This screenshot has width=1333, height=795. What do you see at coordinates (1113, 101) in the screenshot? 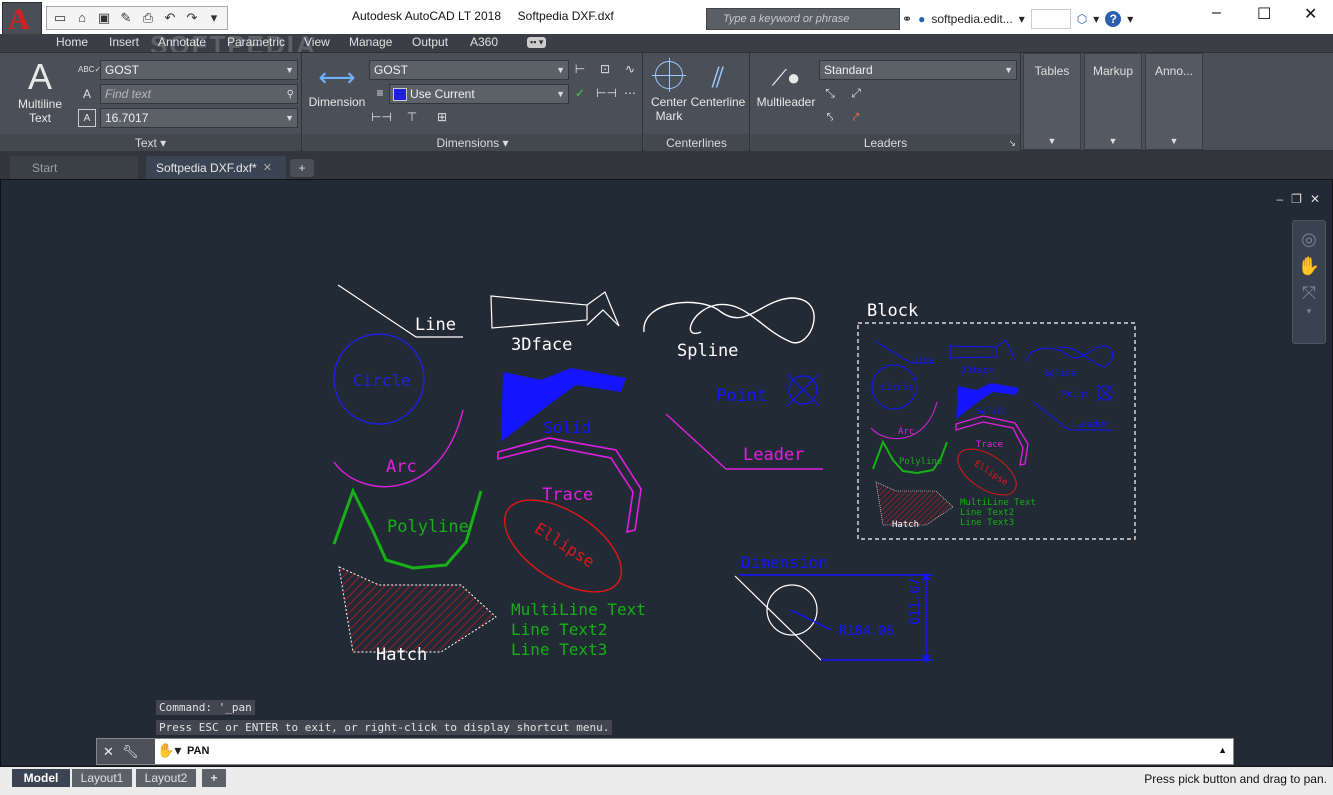
I see `markup-panel: Markup▼` at bounding box center [1113, 101].